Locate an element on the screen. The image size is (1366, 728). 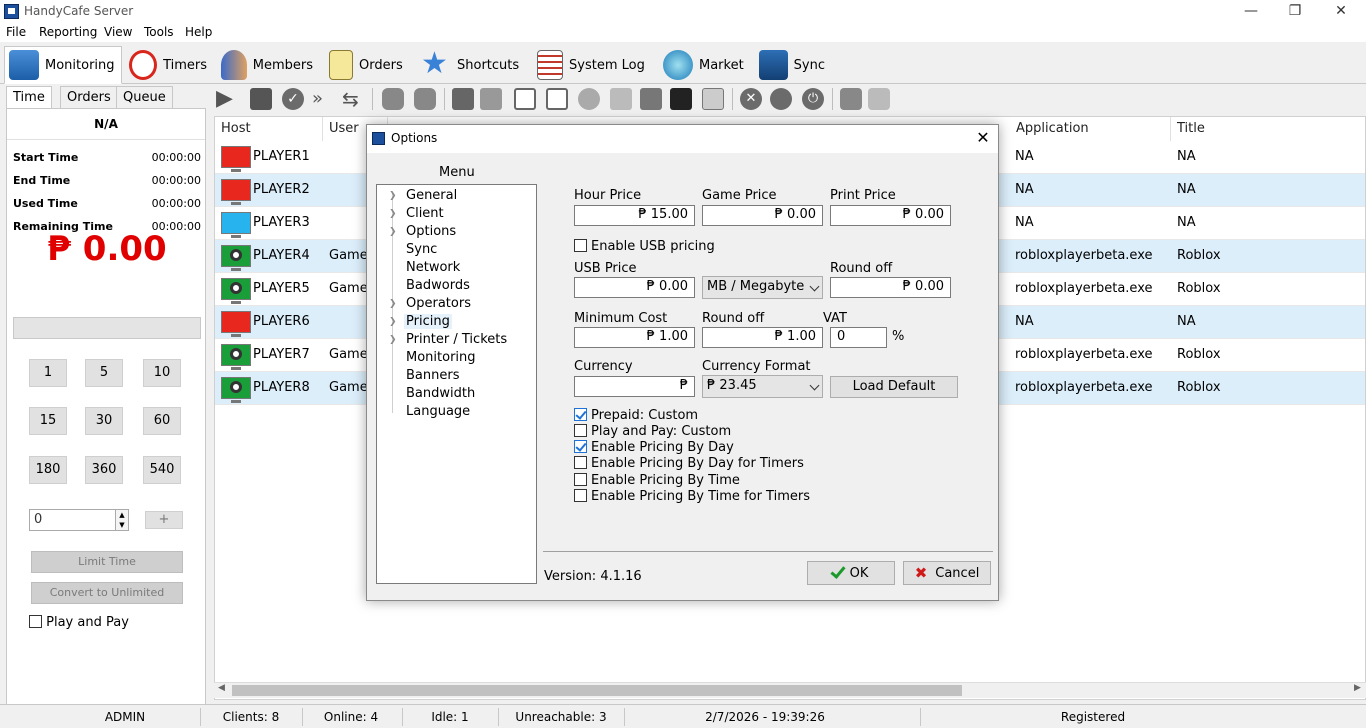
vat-input: 0 is located at coordinates (858, 337).